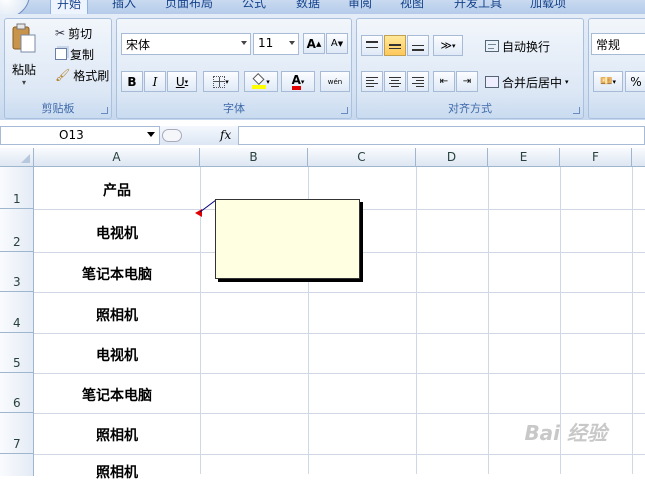  I want to click on column-header-d: D, so click(452, 157).